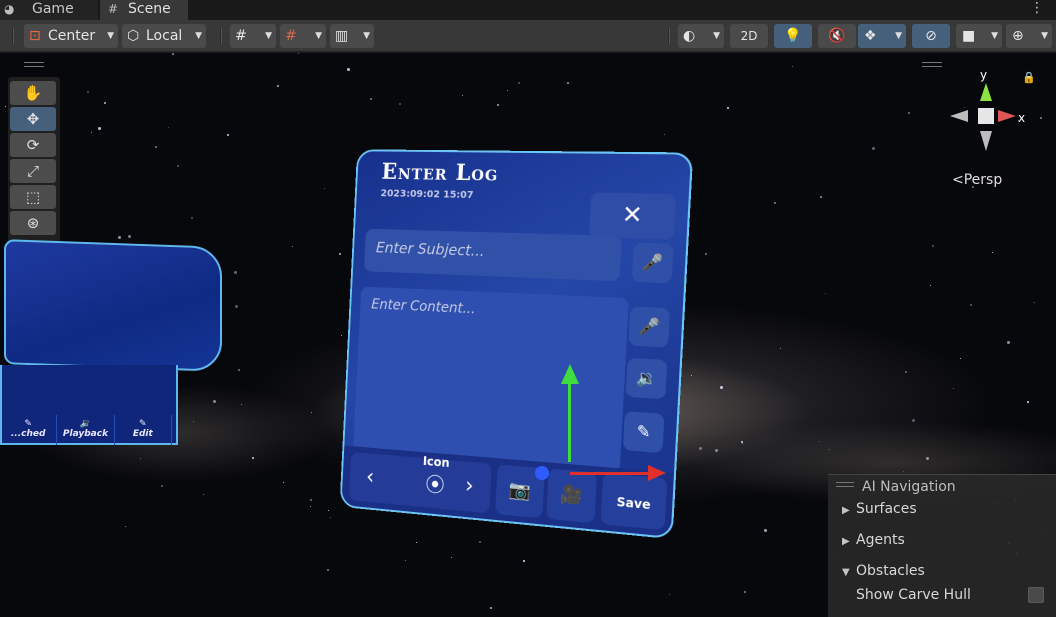 The height and width of the screenshot is (617, 1056). I want to click on rotate-tool: ⟳, so click(33, 145).